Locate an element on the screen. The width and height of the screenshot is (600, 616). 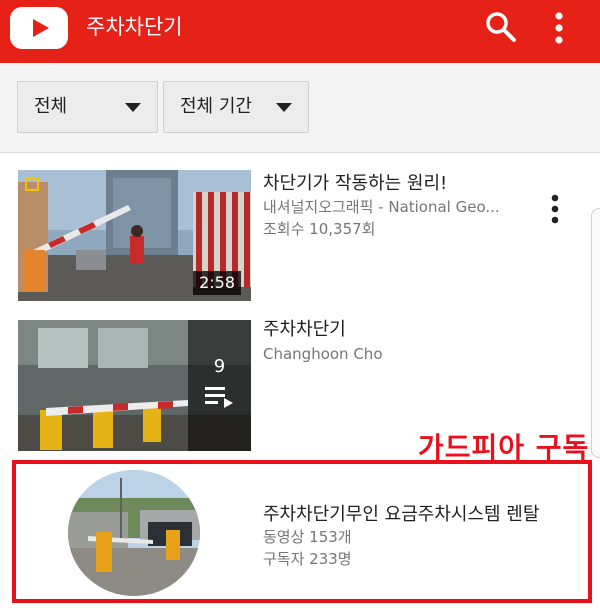
video-title: 차단기가 작동하는 원리! is located at coordinates (355, 184).